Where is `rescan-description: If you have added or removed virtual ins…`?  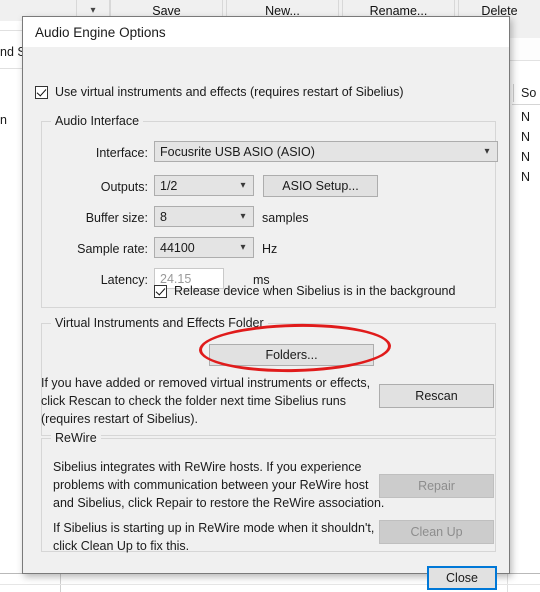
rescan-description: If you have added or removed virtual ins… is located at coordinates (205, 401).